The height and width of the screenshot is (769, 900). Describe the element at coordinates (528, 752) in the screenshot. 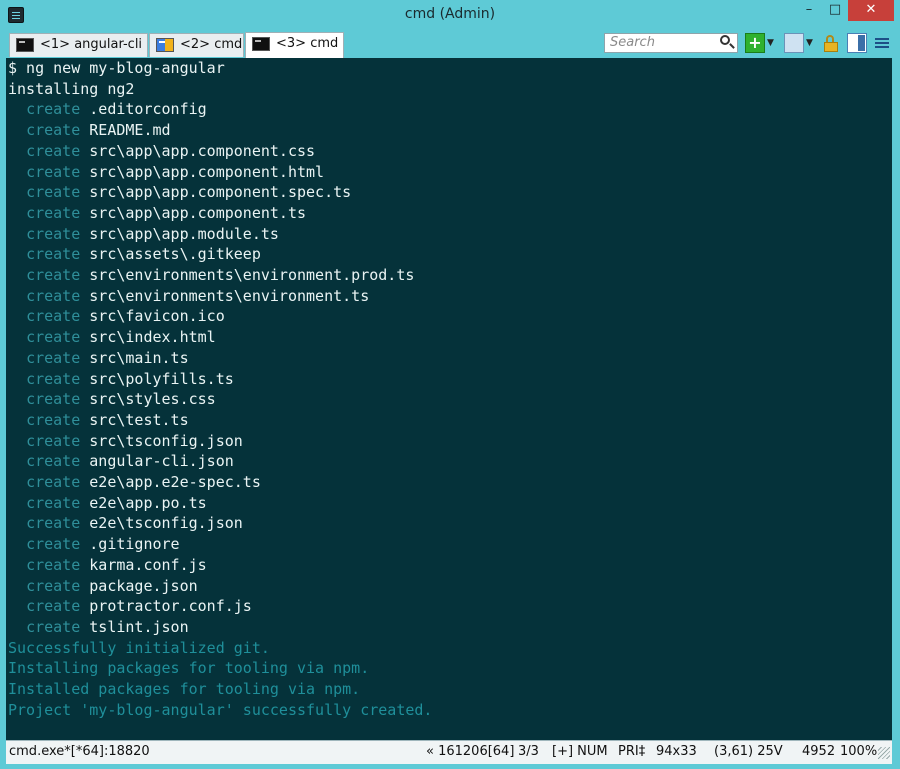

I see `status-console-index: 3/3` at that location.